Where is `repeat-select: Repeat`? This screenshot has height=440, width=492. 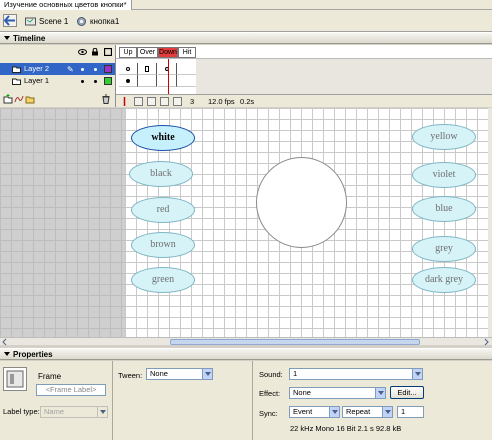 repeat-select: Repeat is located at coordinates (367, 412).